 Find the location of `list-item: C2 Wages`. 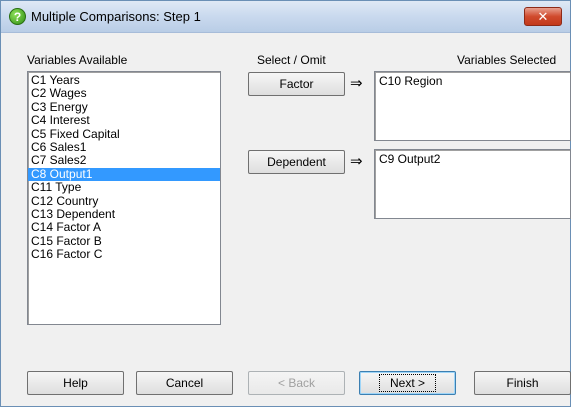

list-item: C2 Wages is located at coordinates (124, 93).